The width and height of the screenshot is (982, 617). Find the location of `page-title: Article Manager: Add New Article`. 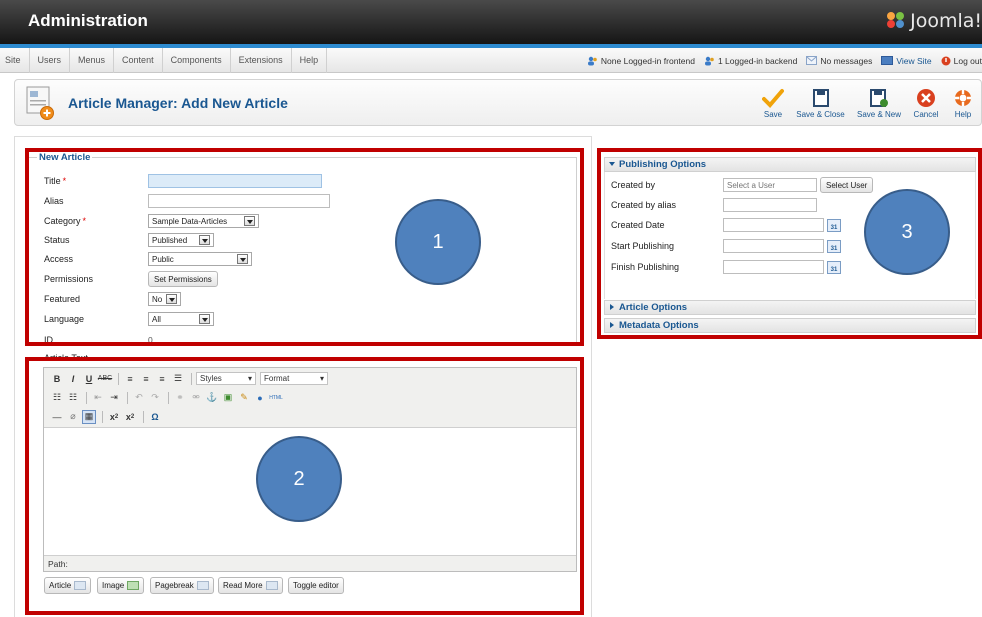

page-title: Article Manager: Add New Article is located at coordinates (178, 103).